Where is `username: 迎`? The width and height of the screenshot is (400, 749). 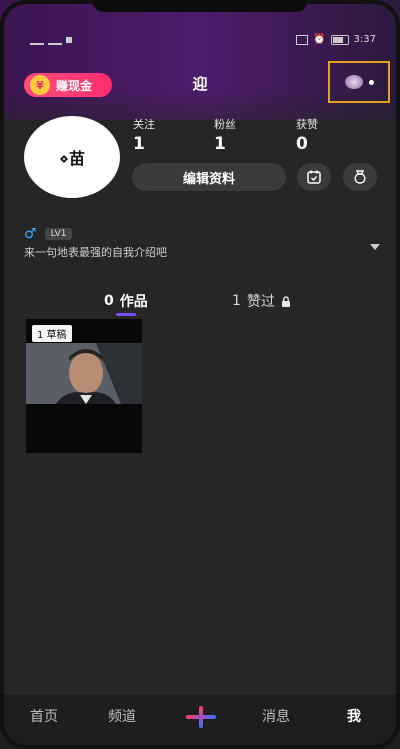
username: 迎 is located at coordinates (200, 84).